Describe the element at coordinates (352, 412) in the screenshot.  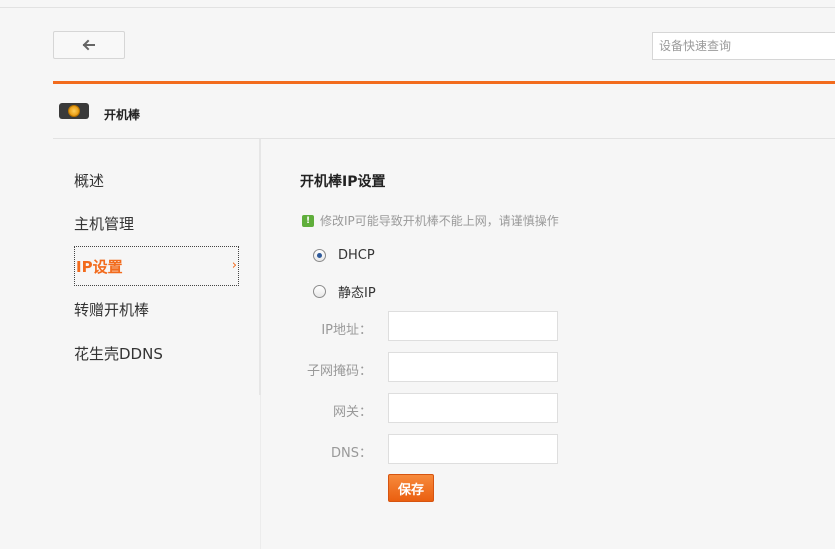
I see `gateway-label: 网关：` at that location.